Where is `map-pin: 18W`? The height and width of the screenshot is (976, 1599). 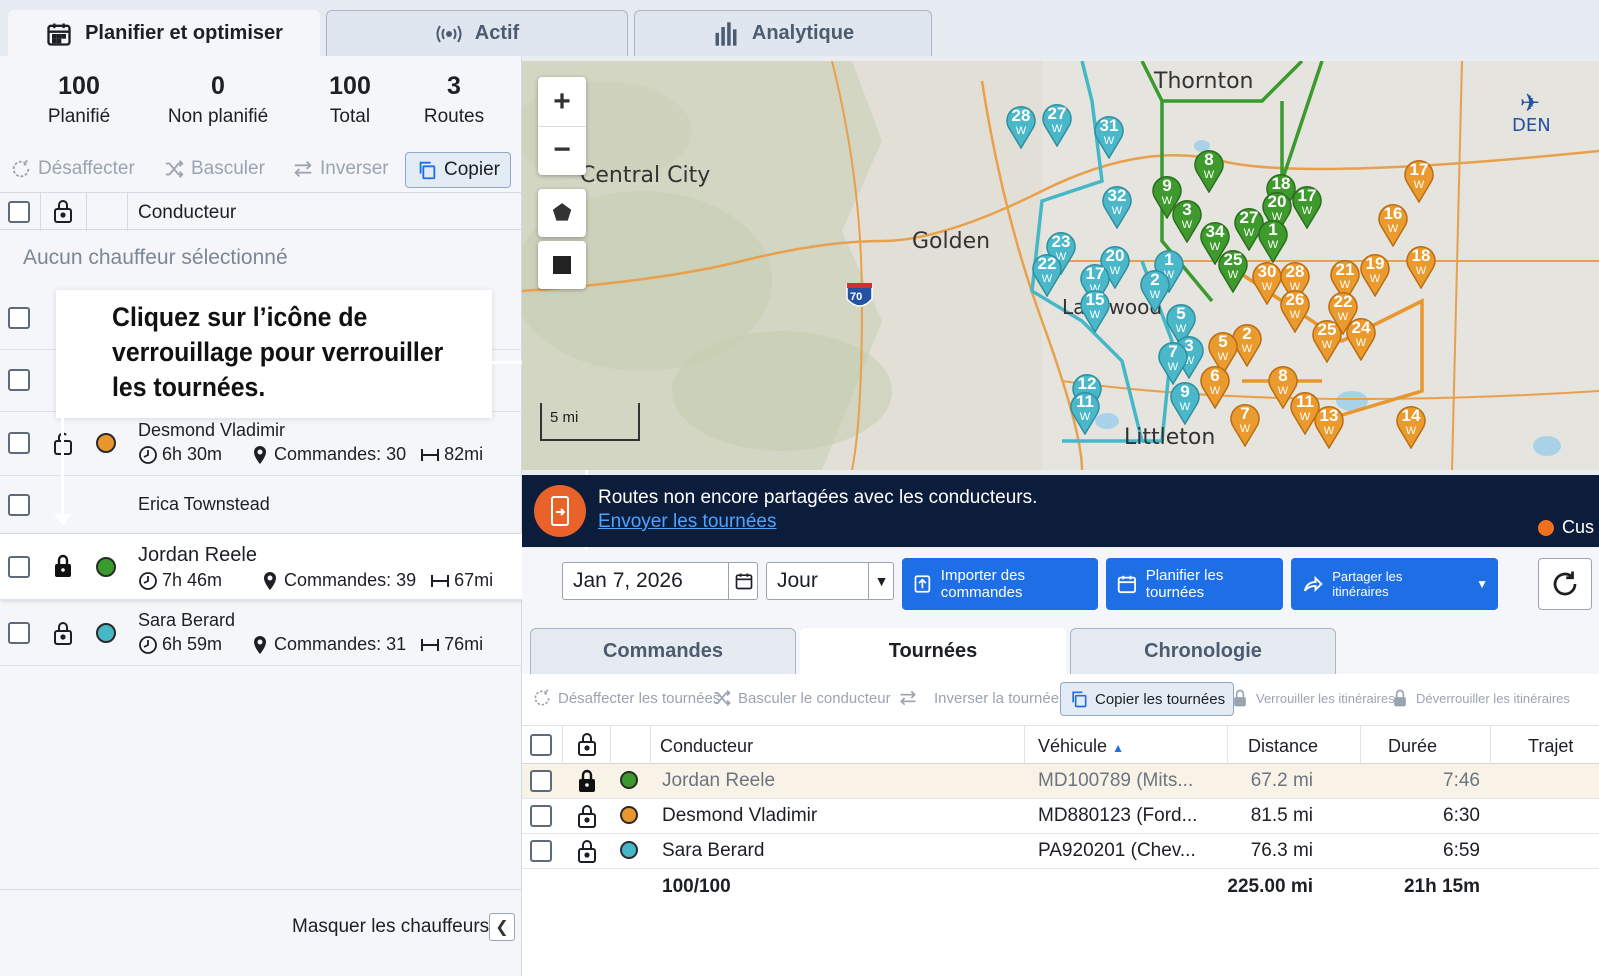
map-pin: 18W is located at coordinates (1421, 266).